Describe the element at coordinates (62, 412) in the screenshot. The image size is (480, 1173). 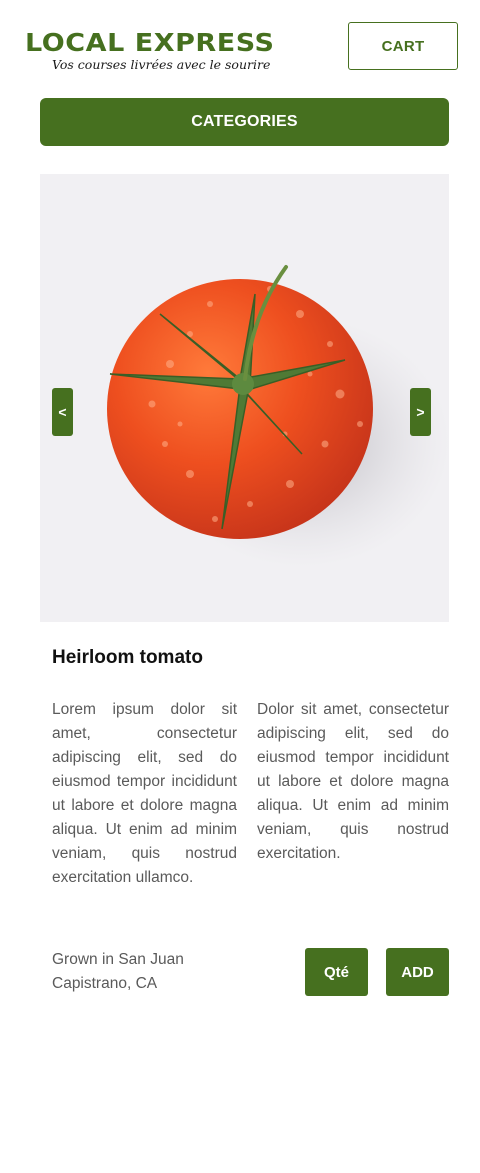
I see `carousel-prev-button: <` at that location.